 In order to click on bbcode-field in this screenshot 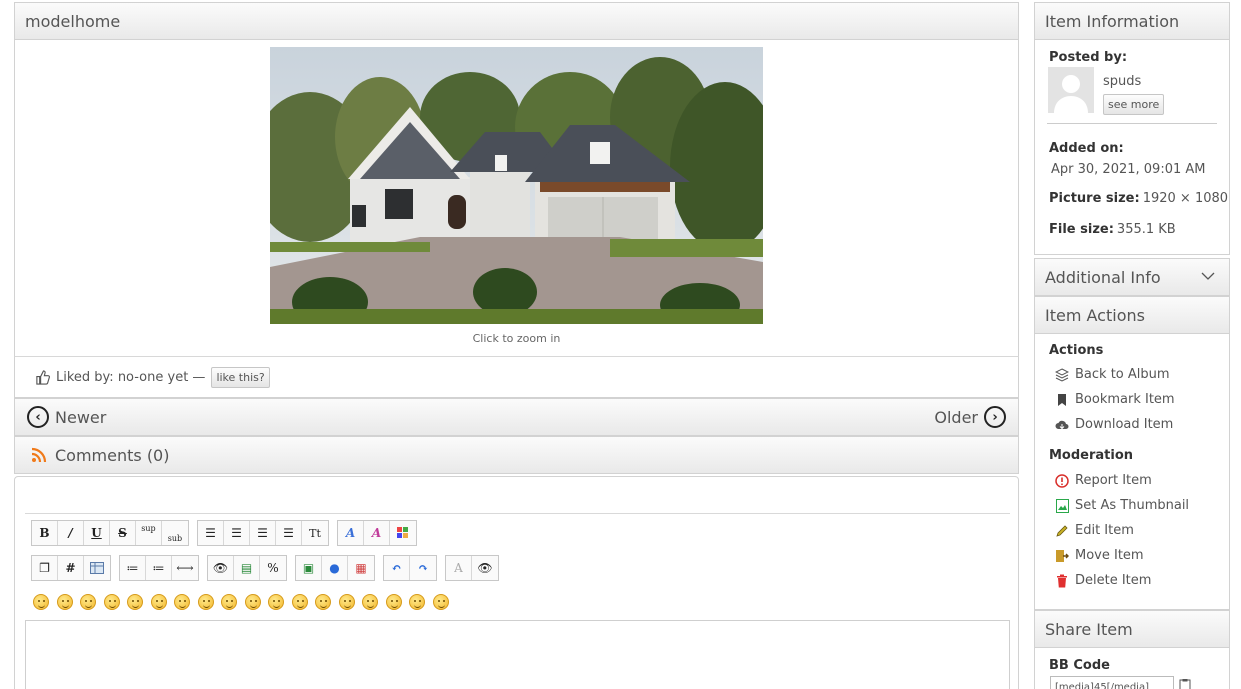, I will do `click(1112, 682)`.